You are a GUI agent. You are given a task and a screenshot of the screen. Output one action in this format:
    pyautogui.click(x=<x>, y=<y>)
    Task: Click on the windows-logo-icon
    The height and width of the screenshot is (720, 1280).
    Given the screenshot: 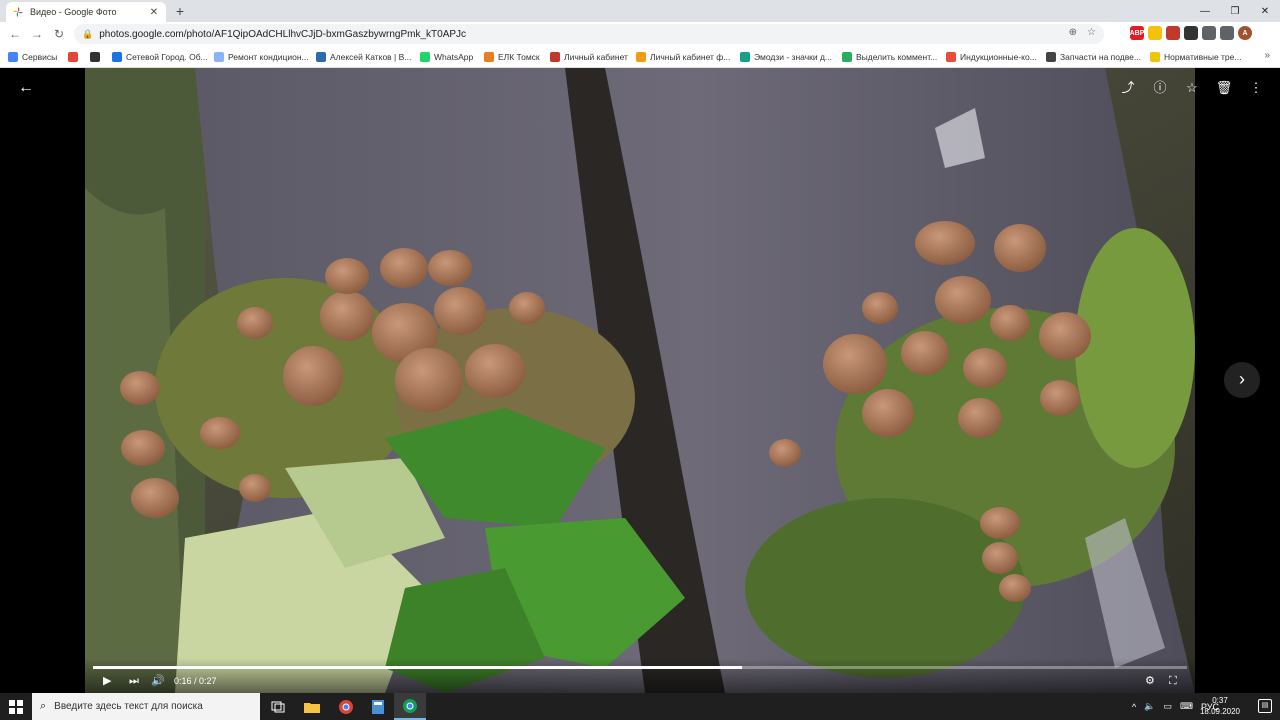 What is the action you would take?
    pyautogui.click(x=16, y=706)
    